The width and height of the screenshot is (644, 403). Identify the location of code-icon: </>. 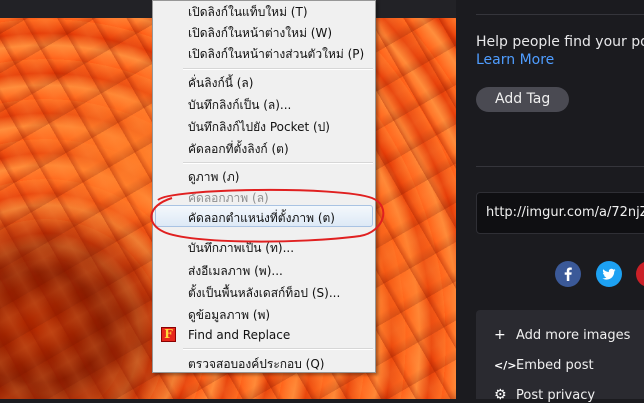
(505, 365).